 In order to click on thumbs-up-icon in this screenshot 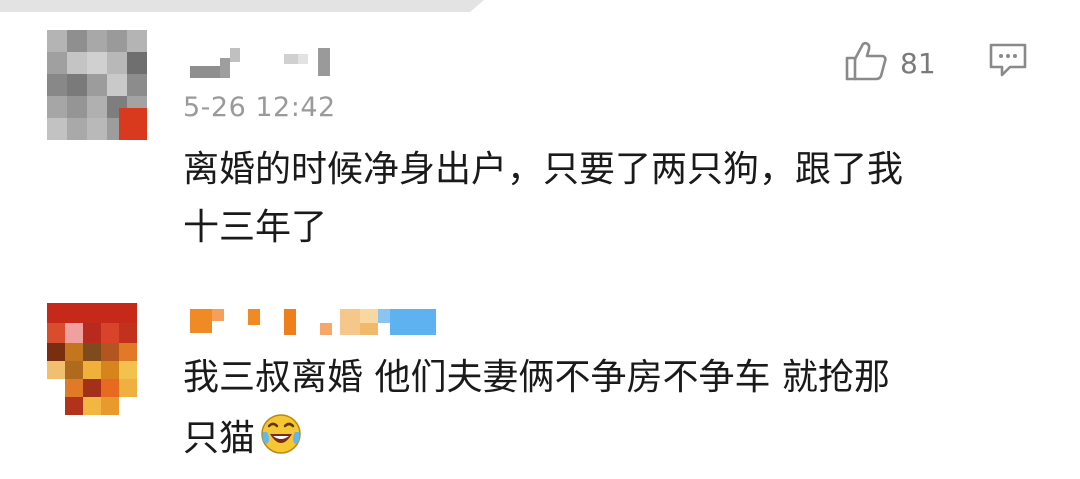, I will do `click(866, 63)`.